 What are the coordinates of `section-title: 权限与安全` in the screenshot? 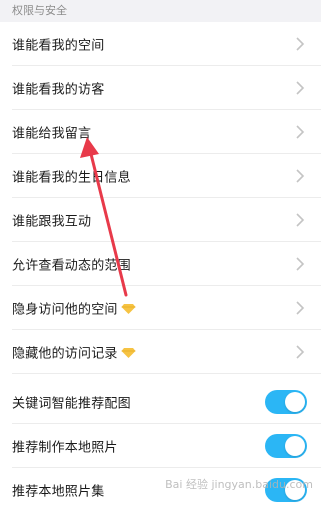 It's located at (39, 10).